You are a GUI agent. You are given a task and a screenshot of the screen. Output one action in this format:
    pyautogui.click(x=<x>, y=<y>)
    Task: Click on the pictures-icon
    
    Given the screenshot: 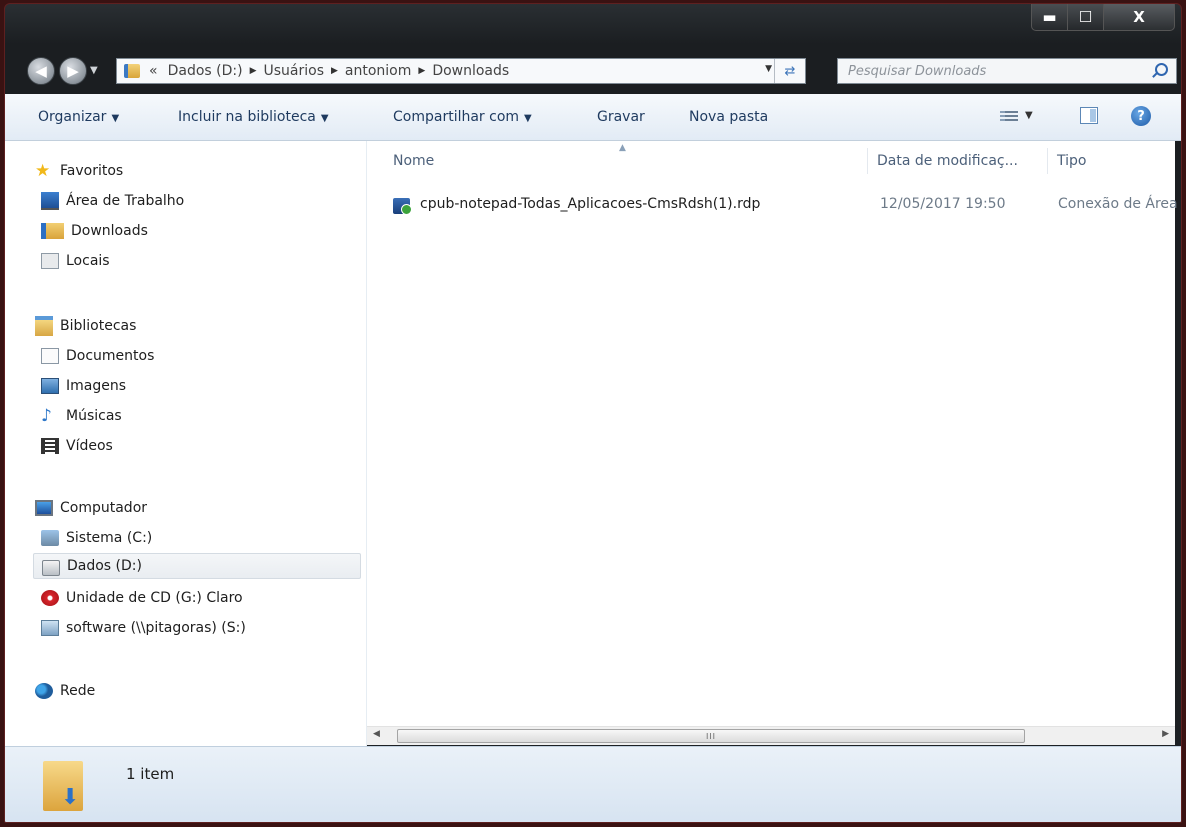 What is the action you would take?
    pyautogui.click(x=50, y=386)
    